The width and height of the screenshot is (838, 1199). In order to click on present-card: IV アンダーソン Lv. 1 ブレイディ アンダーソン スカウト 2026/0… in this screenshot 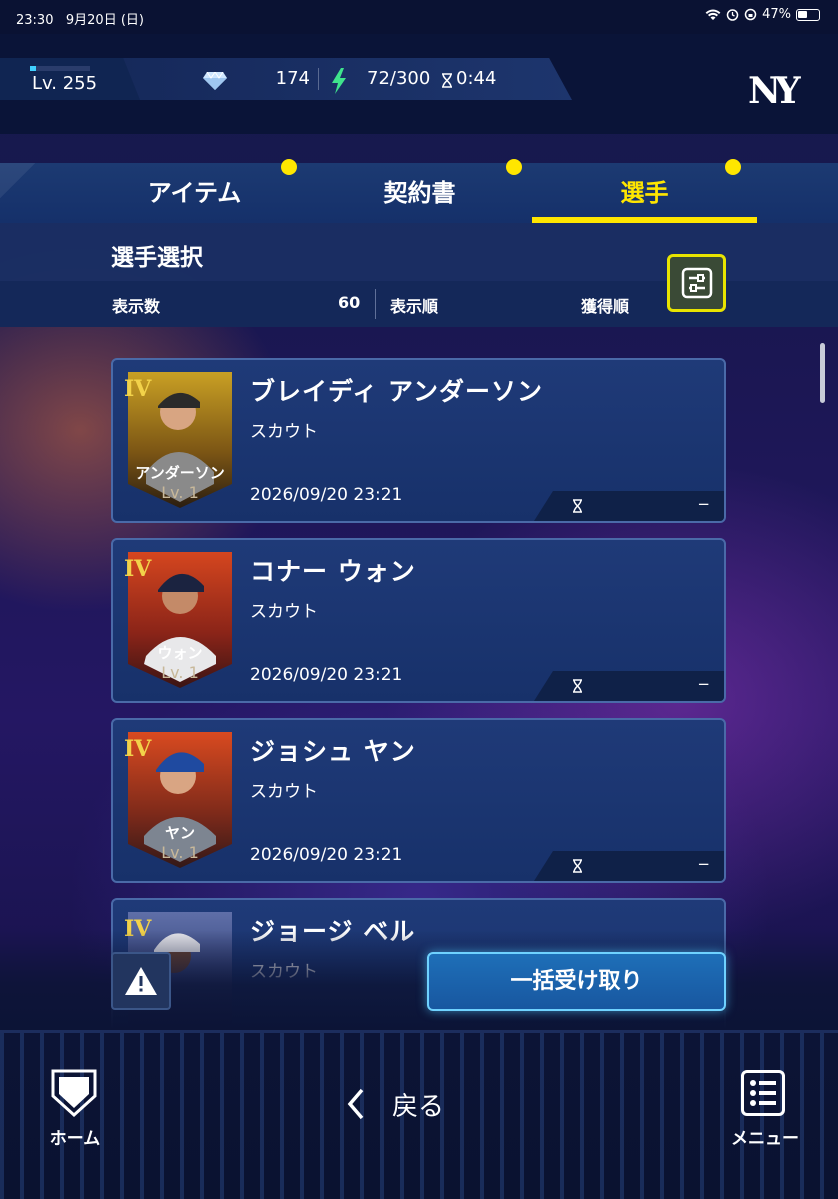, I will do `click(418, 440)`.